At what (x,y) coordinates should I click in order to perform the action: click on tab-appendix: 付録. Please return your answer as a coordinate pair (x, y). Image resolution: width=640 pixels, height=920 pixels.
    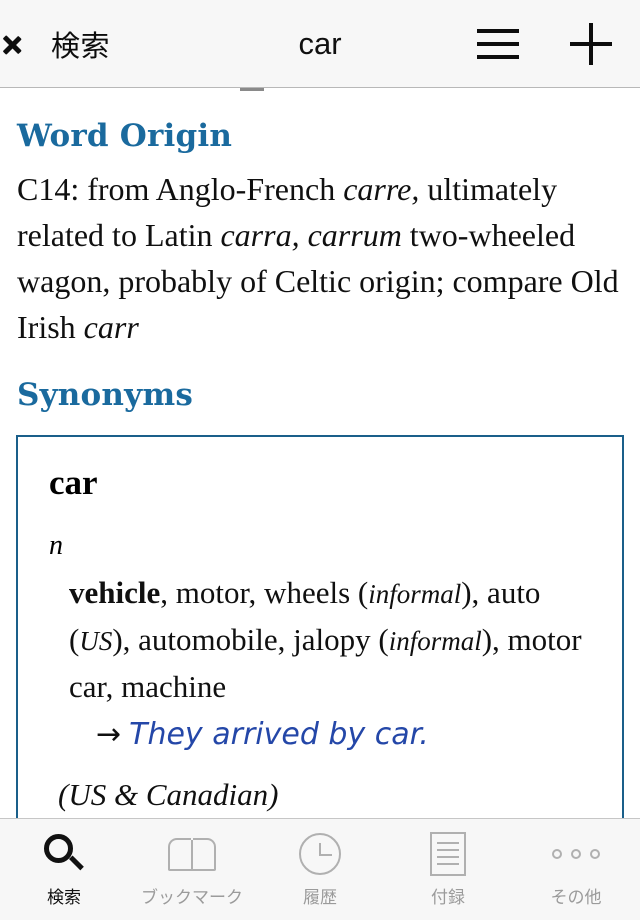
    Looking at the image, I should click on (448, 869).